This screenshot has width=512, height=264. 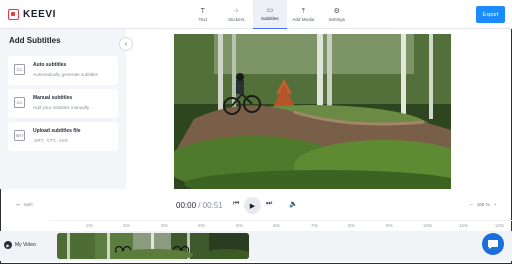 I want to click on tab-label: Text, so click(x=202, y=19).